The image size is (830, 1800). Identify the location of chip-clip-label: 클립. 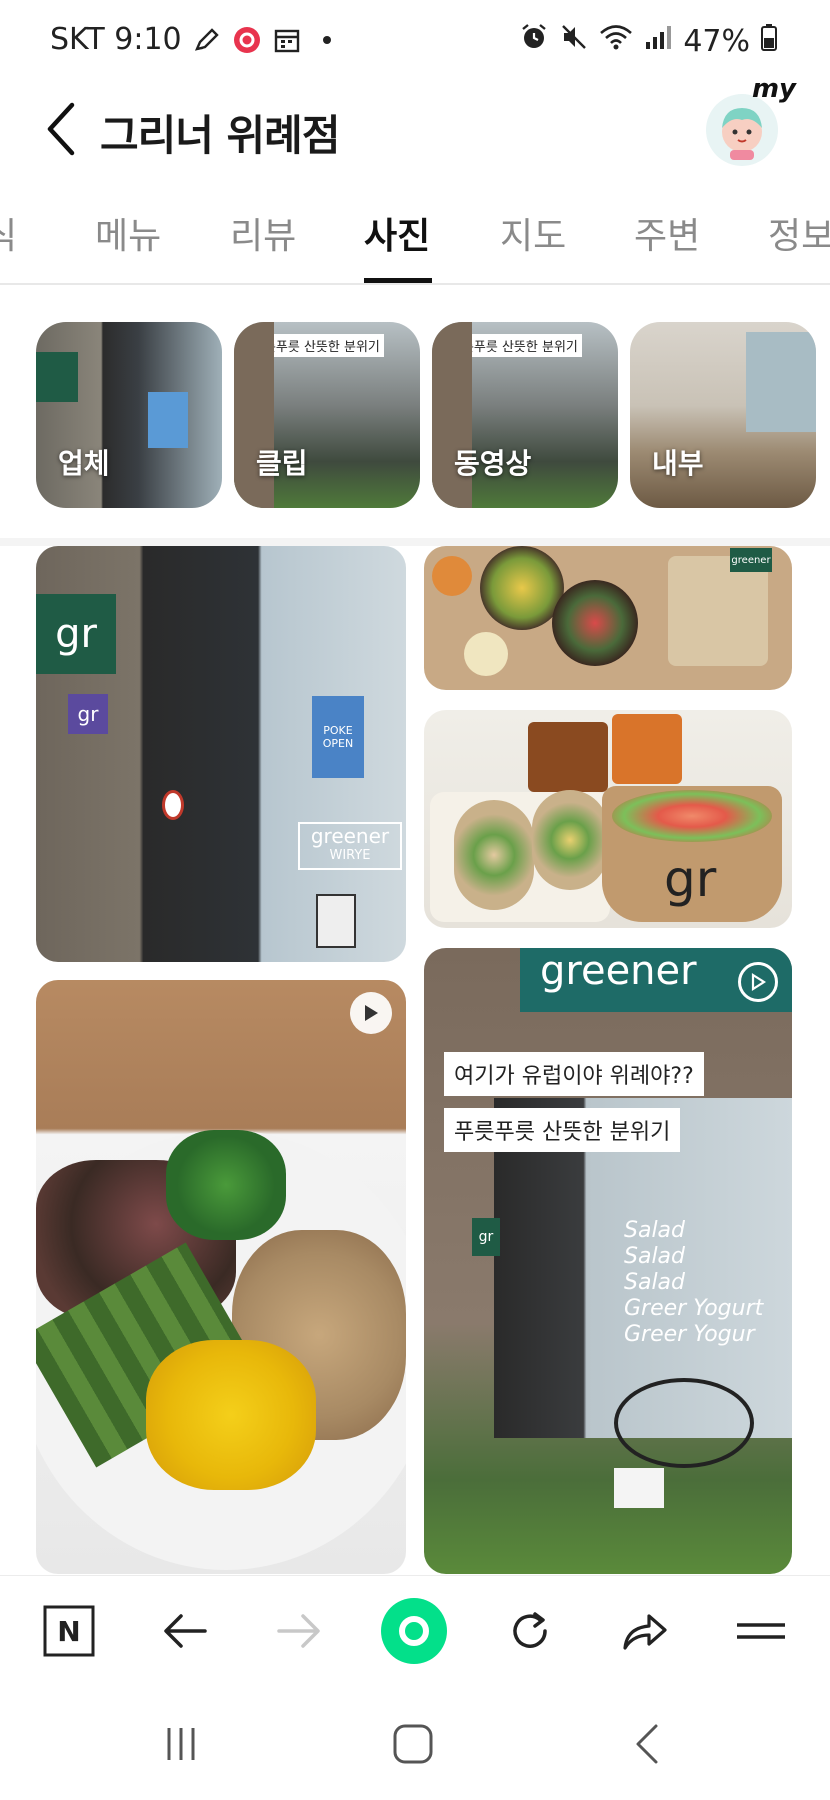
(282, 463).